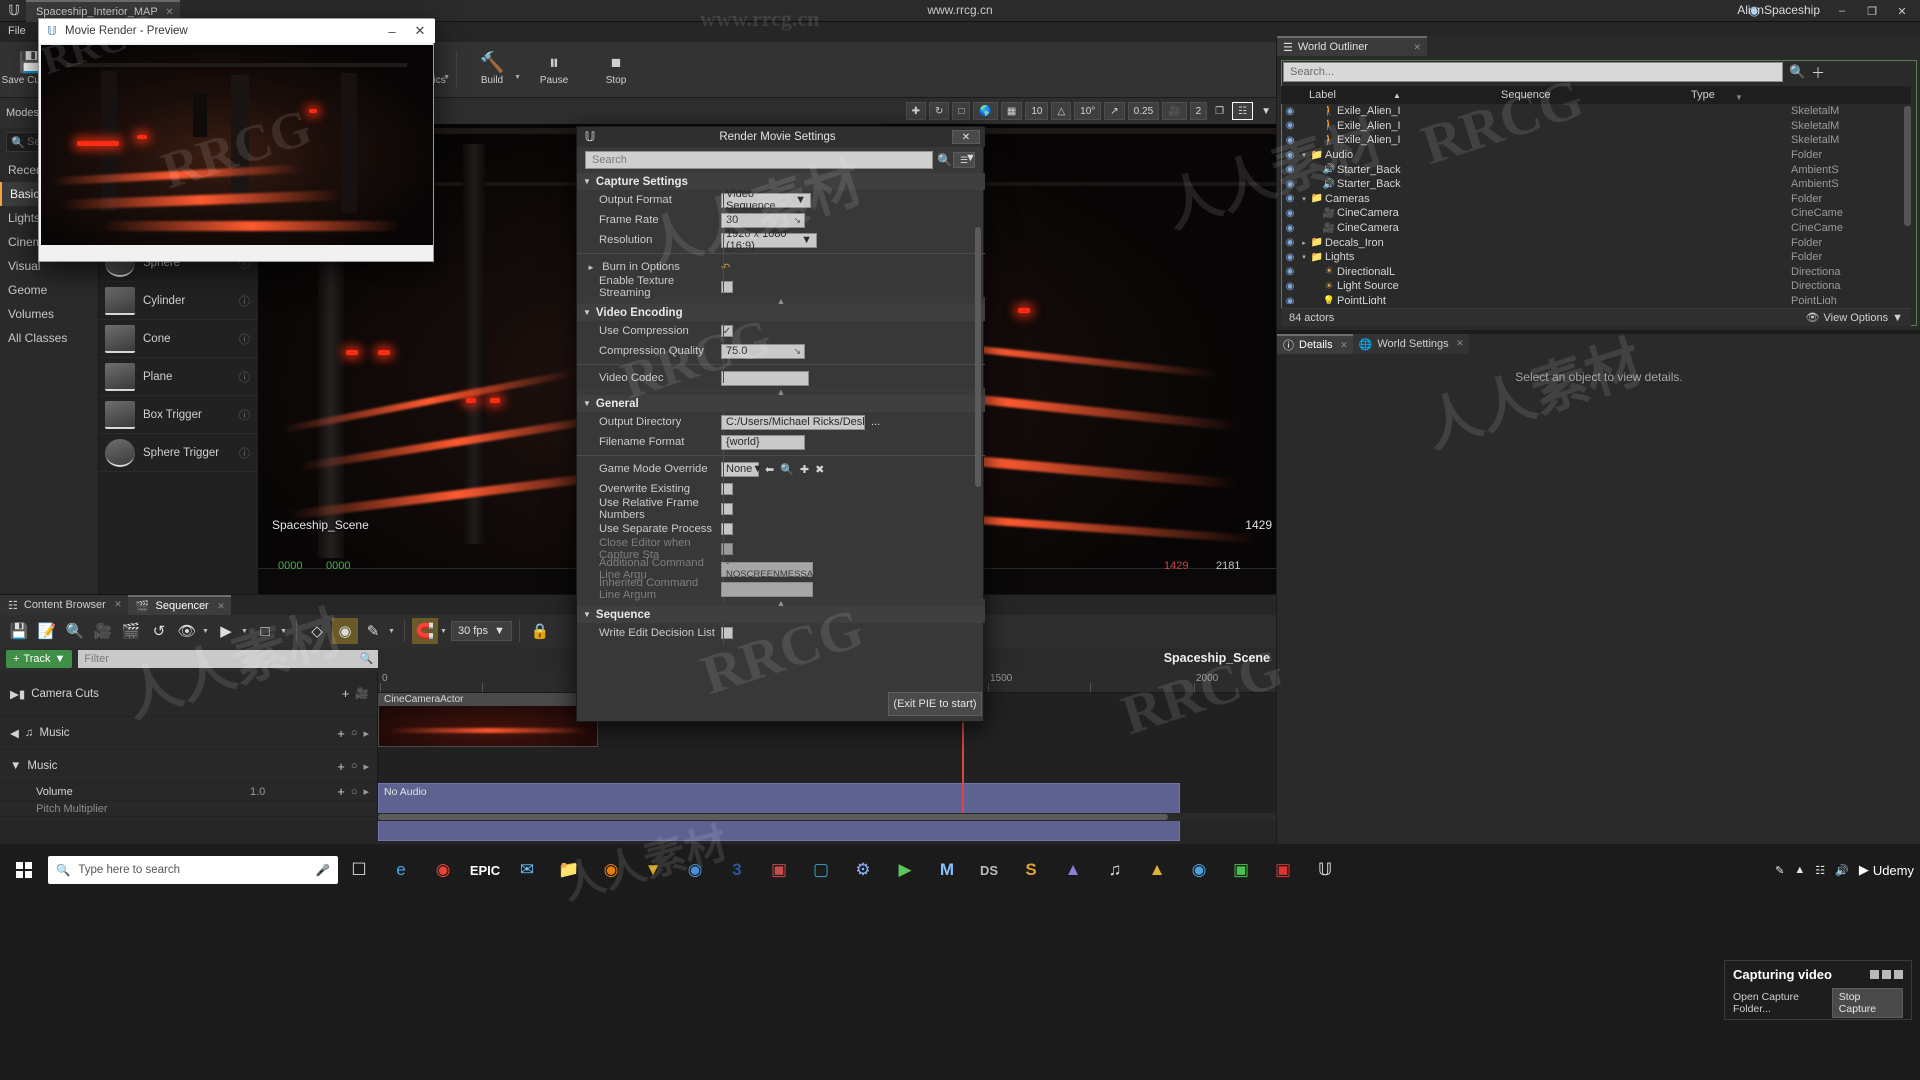  I want to click on new-asset-icon: ✚, so click(804, 469).